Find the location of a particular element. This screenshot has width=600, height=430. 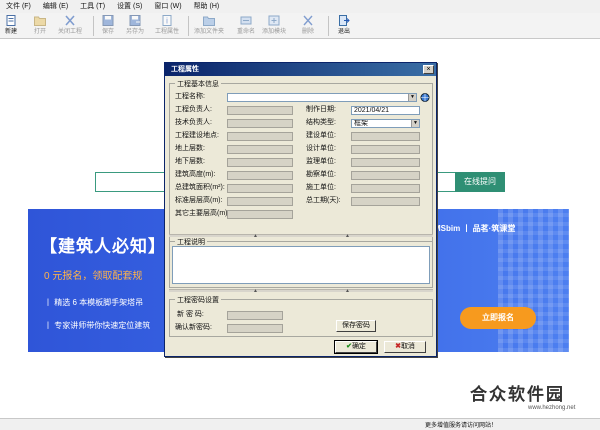

save-as-icon is located at coordinates (135, 20).